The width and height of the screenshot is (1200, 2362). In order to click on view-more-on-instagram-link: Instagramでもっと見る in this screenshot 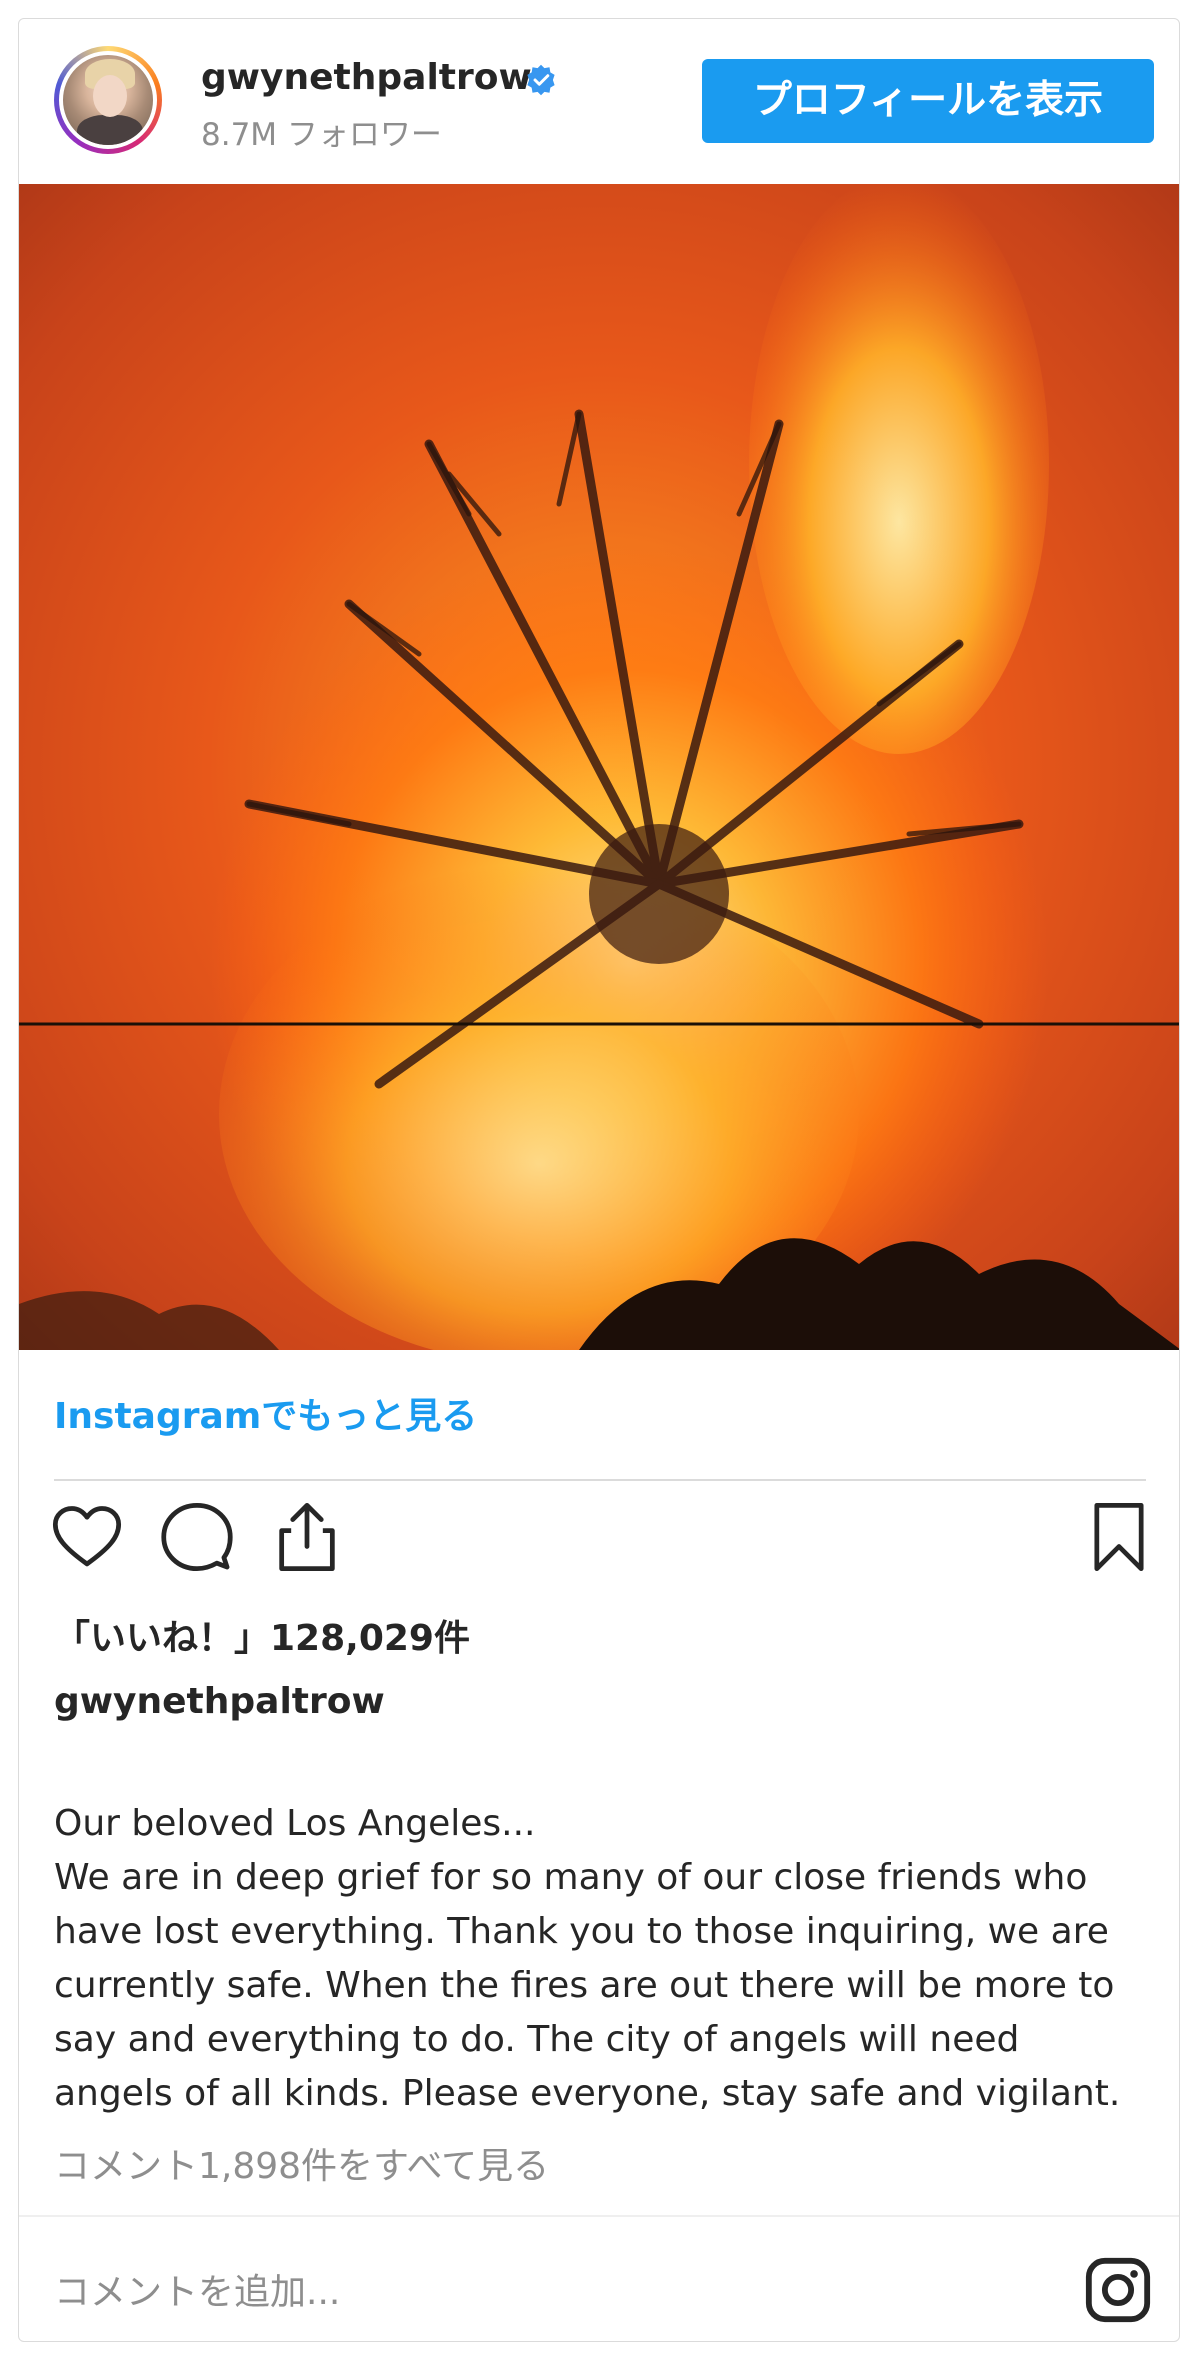, I will do `click(265, 1413)`.